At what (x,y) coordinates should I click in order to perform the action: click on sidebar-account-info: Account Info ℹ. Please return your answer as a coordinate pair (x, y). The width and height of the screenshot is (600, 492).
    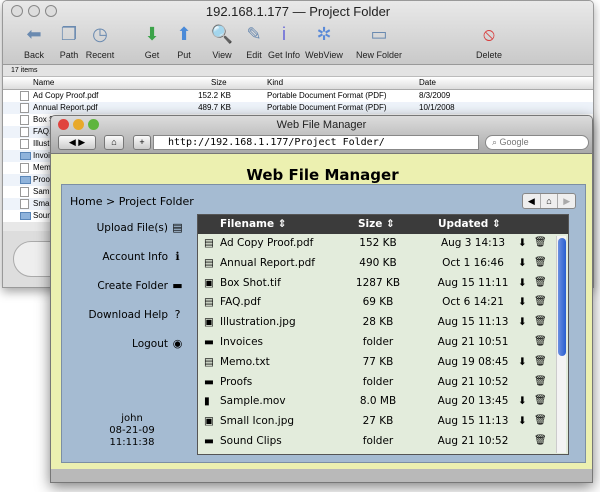
    Looking at the image, I should click on (125, 264).